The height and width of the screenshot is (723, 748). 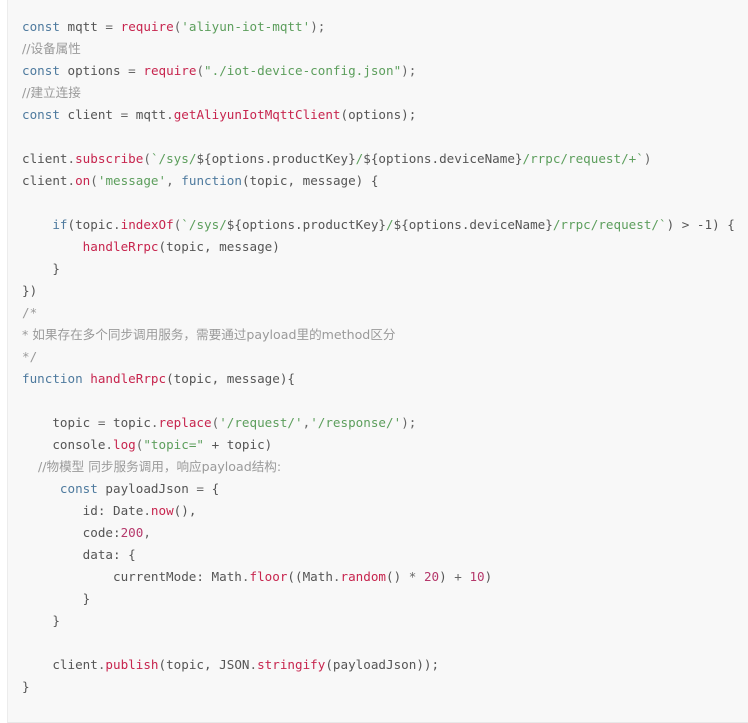 I want to click on code-token: publish, so click(x=132, y=664).